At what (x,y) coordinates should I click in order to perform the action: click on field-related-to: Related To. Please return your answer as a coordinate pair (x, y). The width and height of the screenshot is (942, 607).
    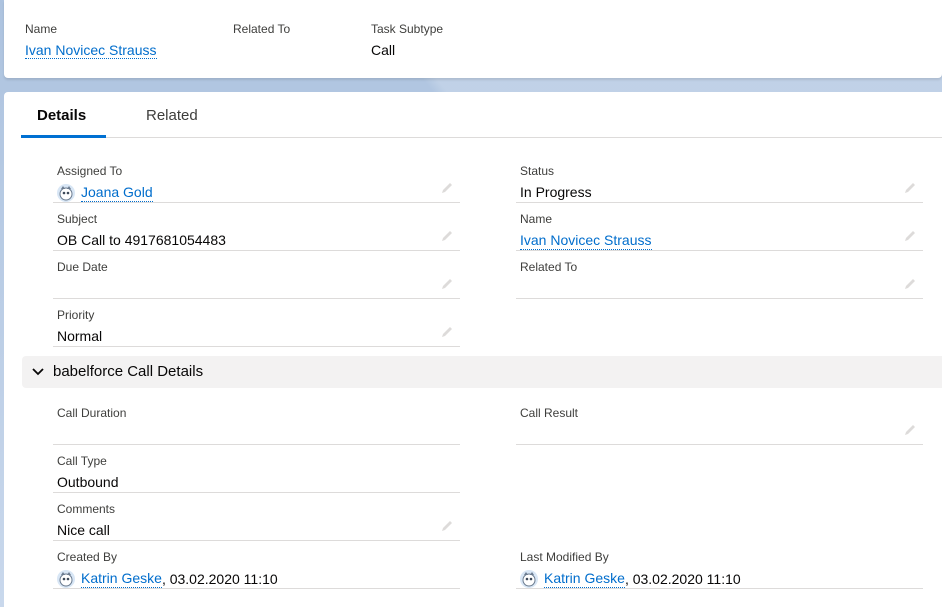
    Looking at the image, I should click on (719, 275).